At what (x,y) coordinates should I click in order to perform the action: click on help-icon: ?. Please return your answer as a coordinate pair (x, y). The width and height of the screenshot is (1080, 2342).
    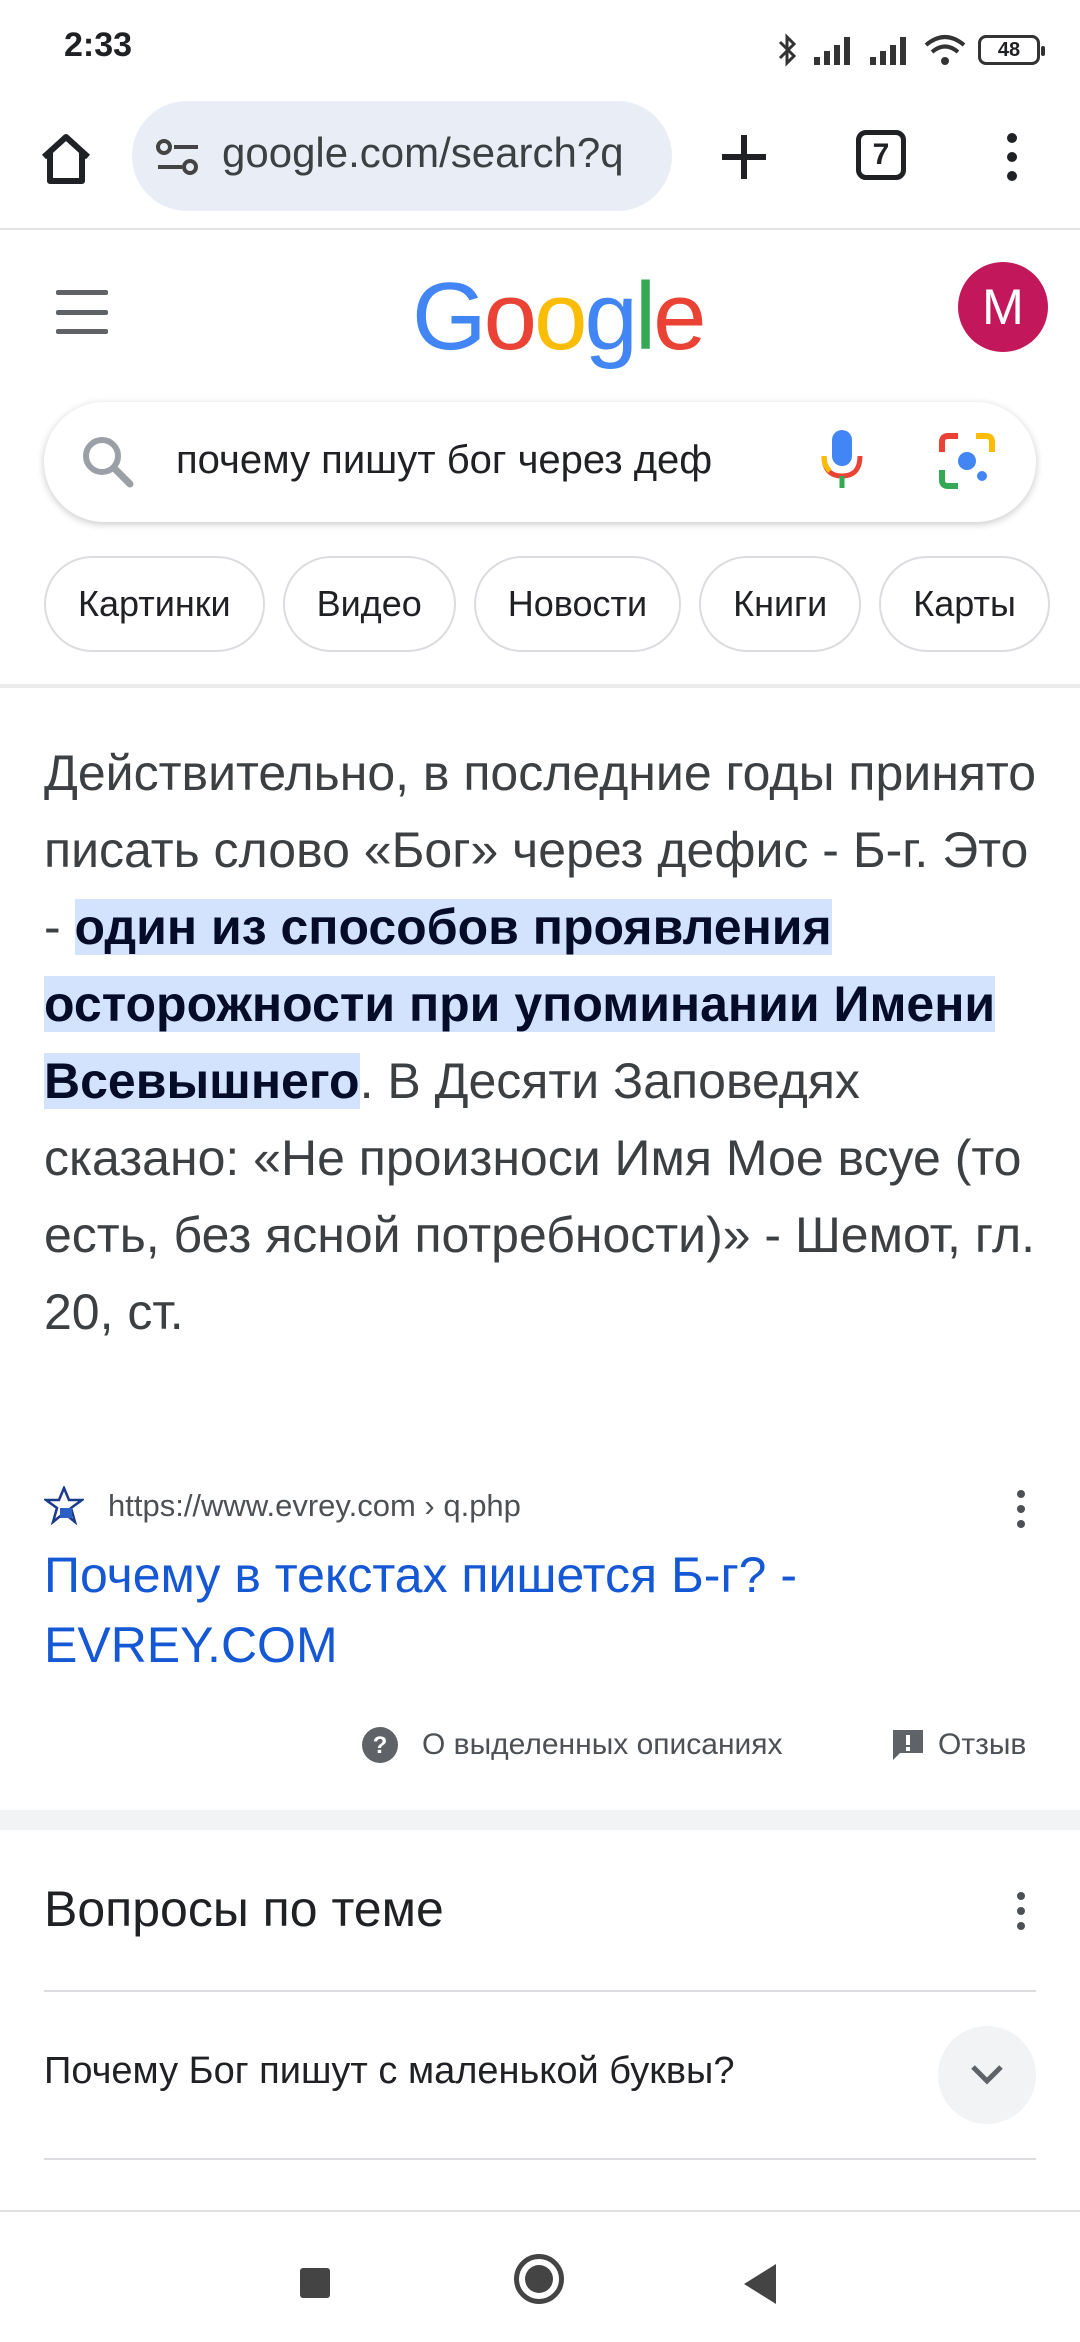
    Looking at the image, I should click on (380, 1745).